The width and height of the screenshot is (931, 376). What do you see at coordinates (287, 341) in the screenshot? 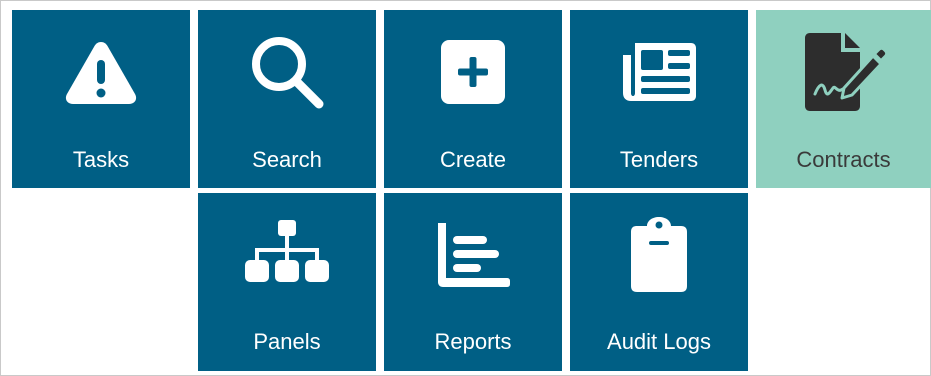
I see `tile-label-panels: Panels` at bounding box center [287, 341].